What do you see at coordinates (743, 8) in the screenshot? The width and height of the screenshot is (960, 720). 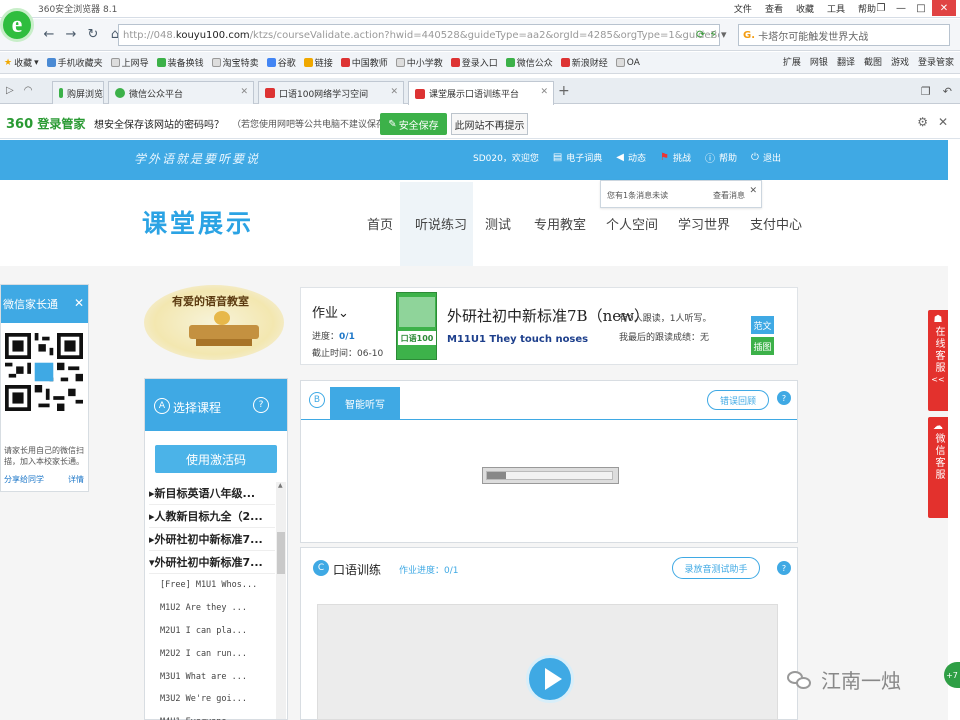 I see `menu-file: 文件` at bounding box center [743, 8].